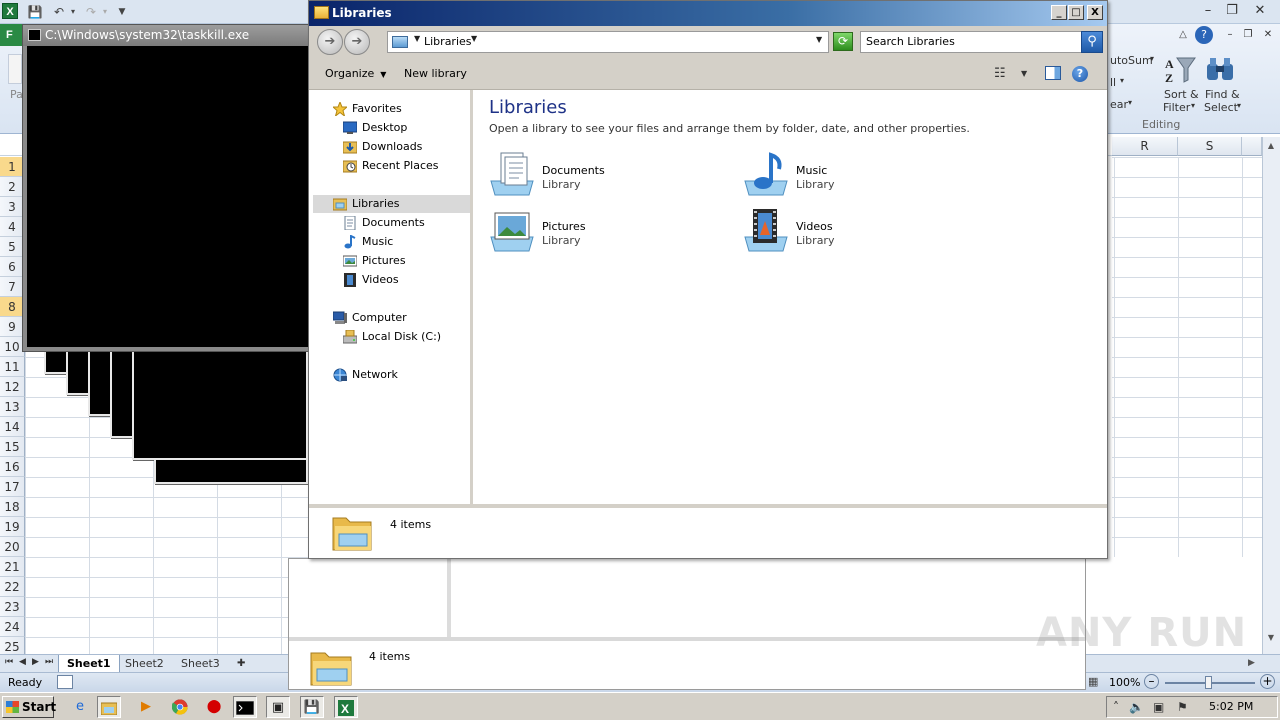 The image size is (1280, 720). I want to click on sort-filter-dropdown-icon: ▾, so click(1193, 105).